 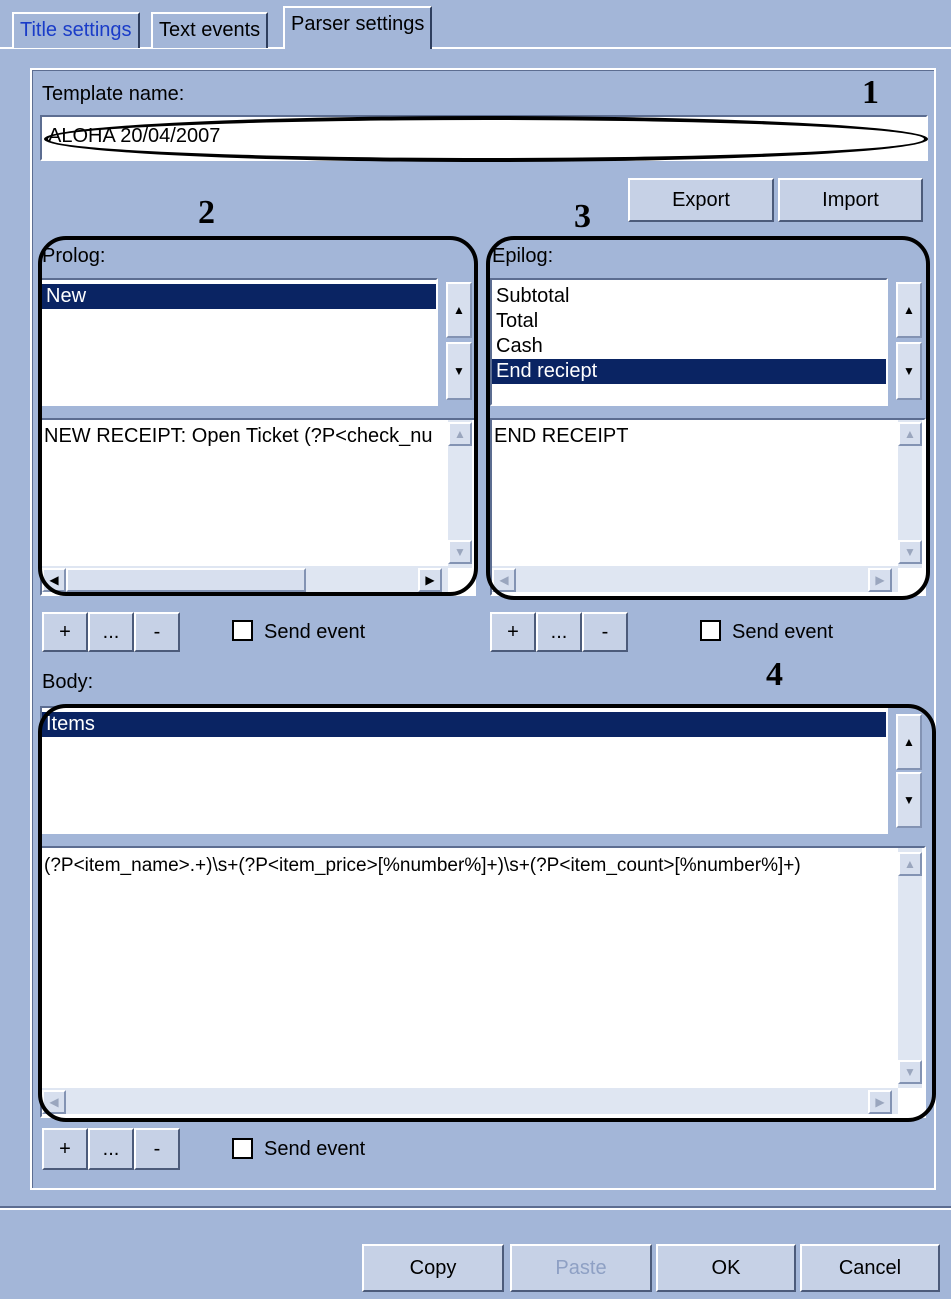 What do you see at coordinates (65, 1149) in the screenshot?
I see `body-add-button: +` at bounding box center [65, 1149].